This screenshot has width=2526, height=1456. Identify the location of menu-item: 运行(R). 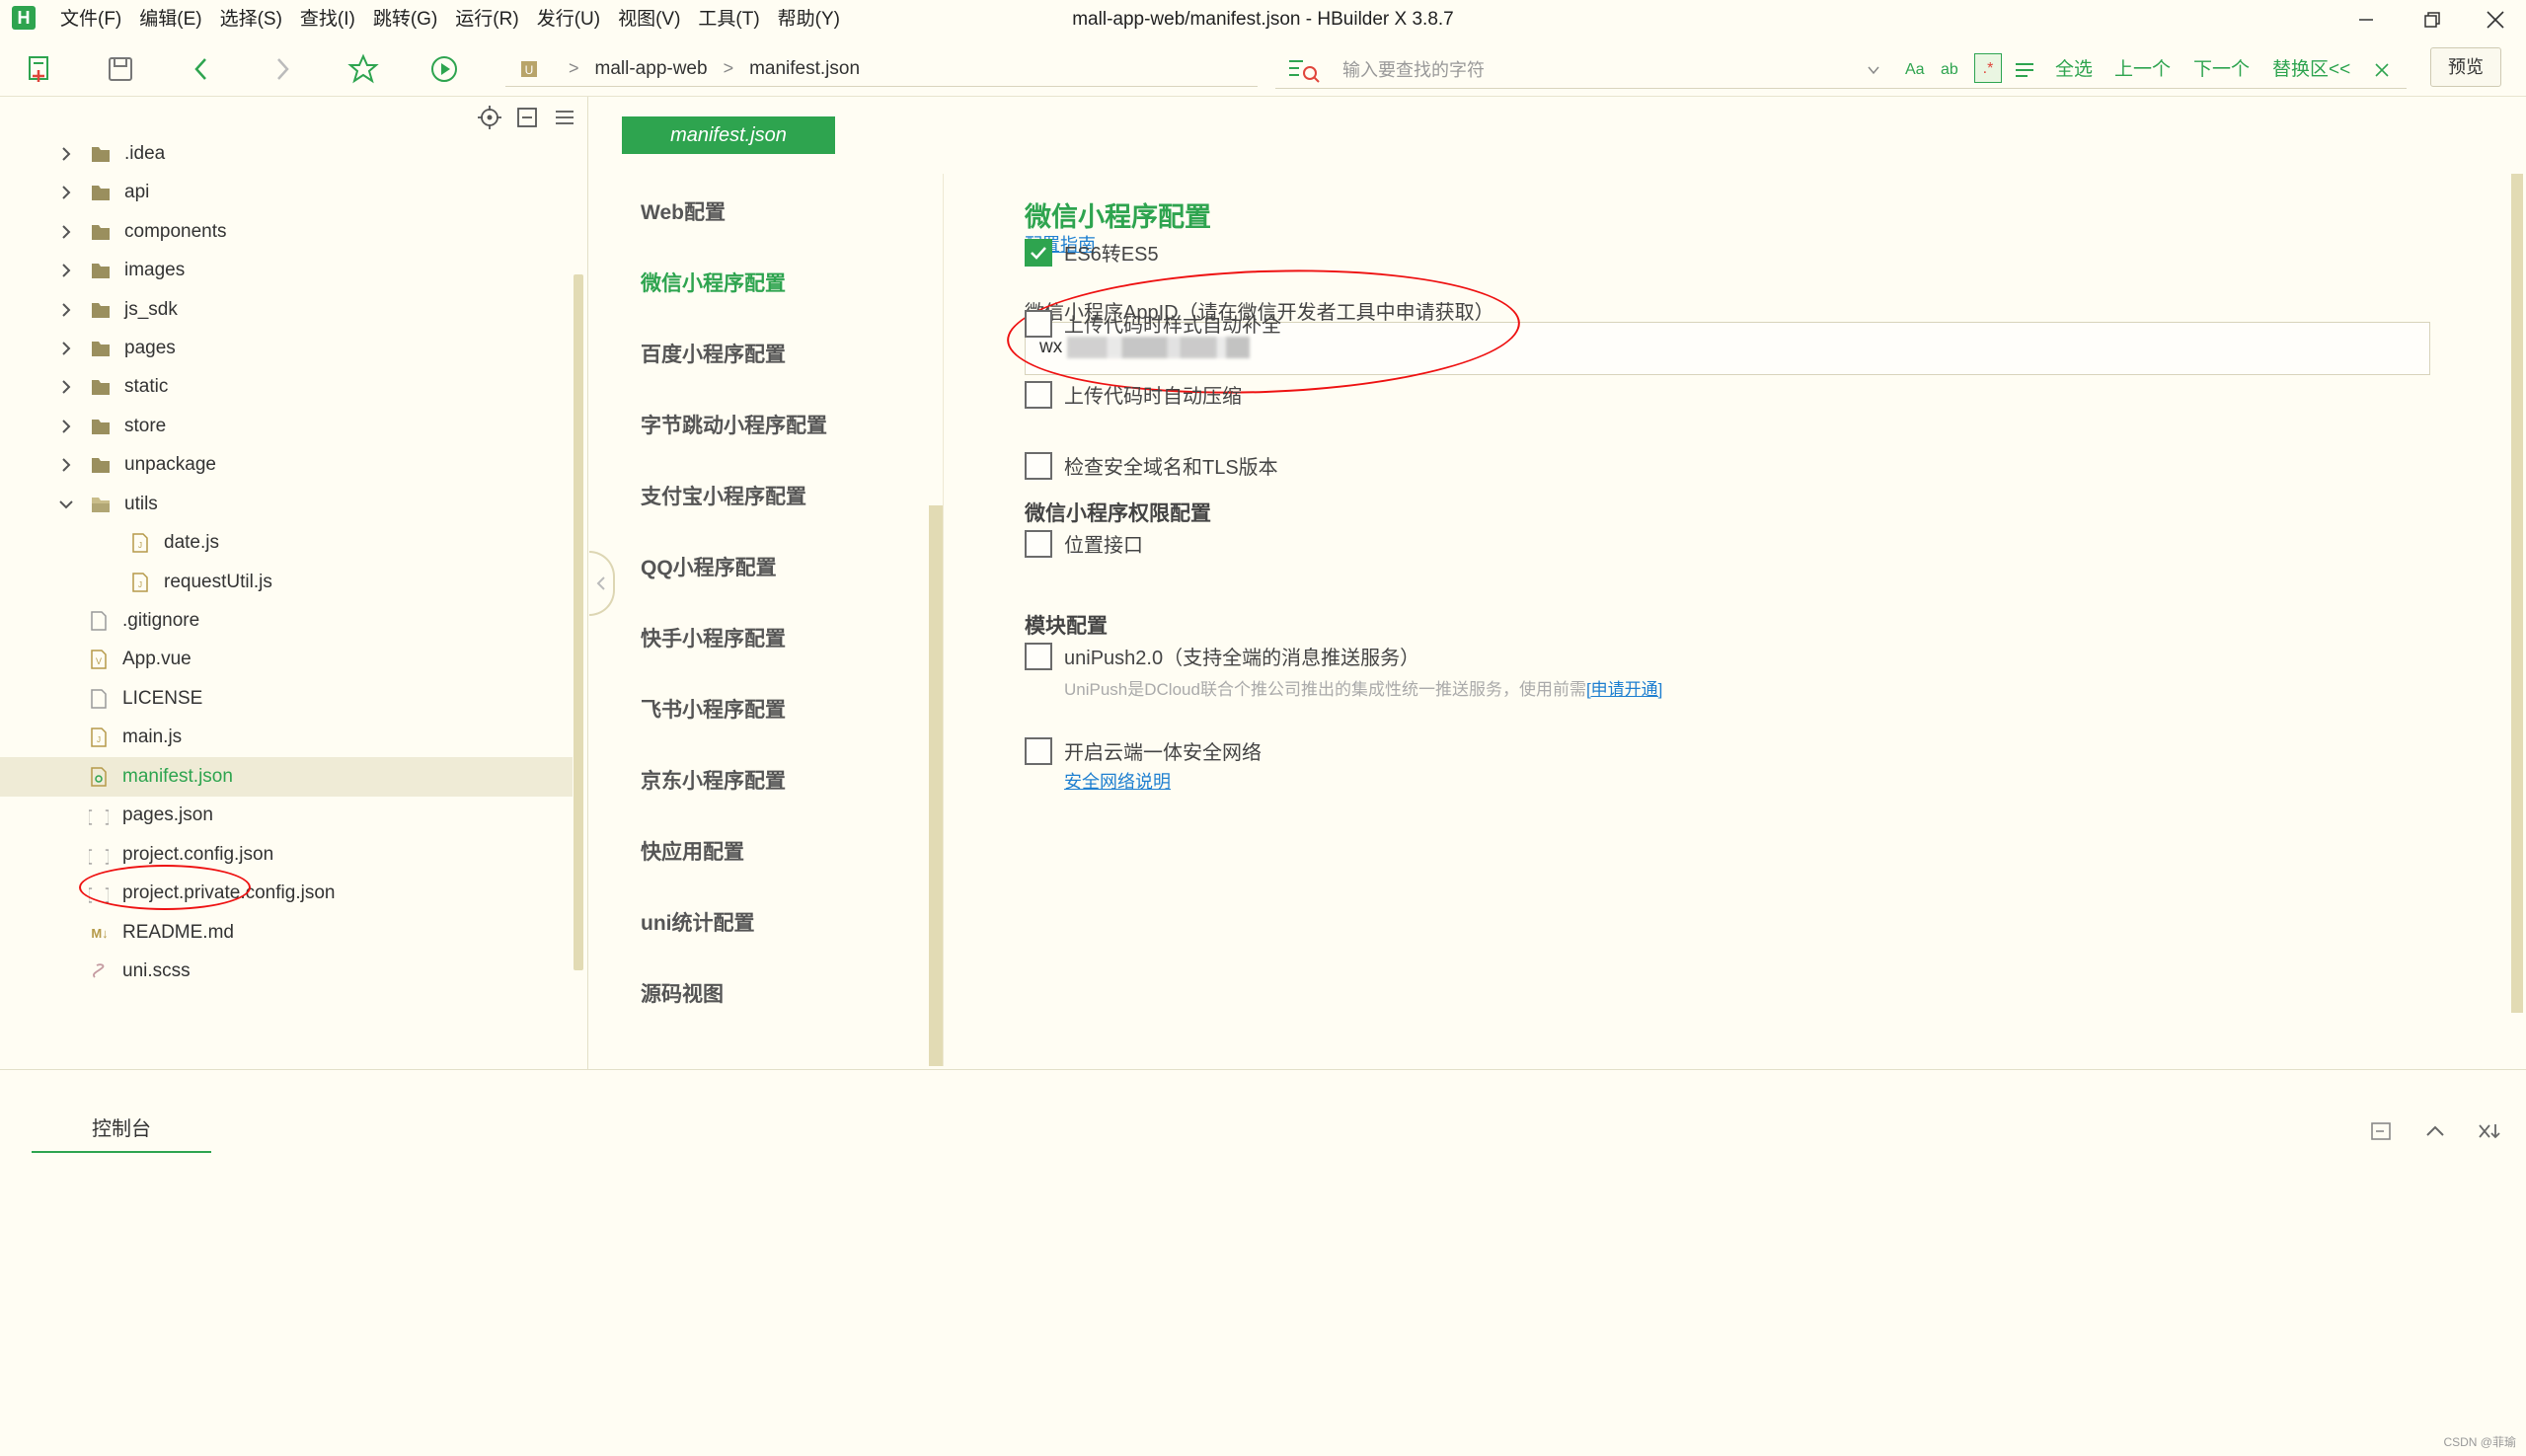
(486, 19).